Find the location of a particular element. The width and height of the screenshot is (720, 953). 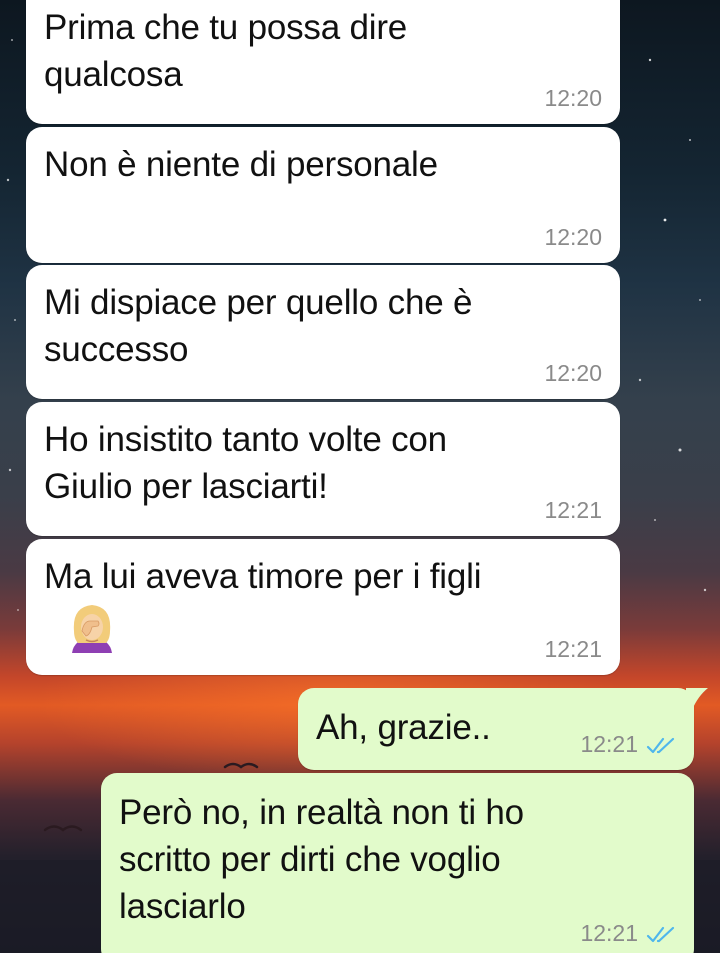

message-text: Ma lui aveva timore per i figli is located at coordinates (263, 576).